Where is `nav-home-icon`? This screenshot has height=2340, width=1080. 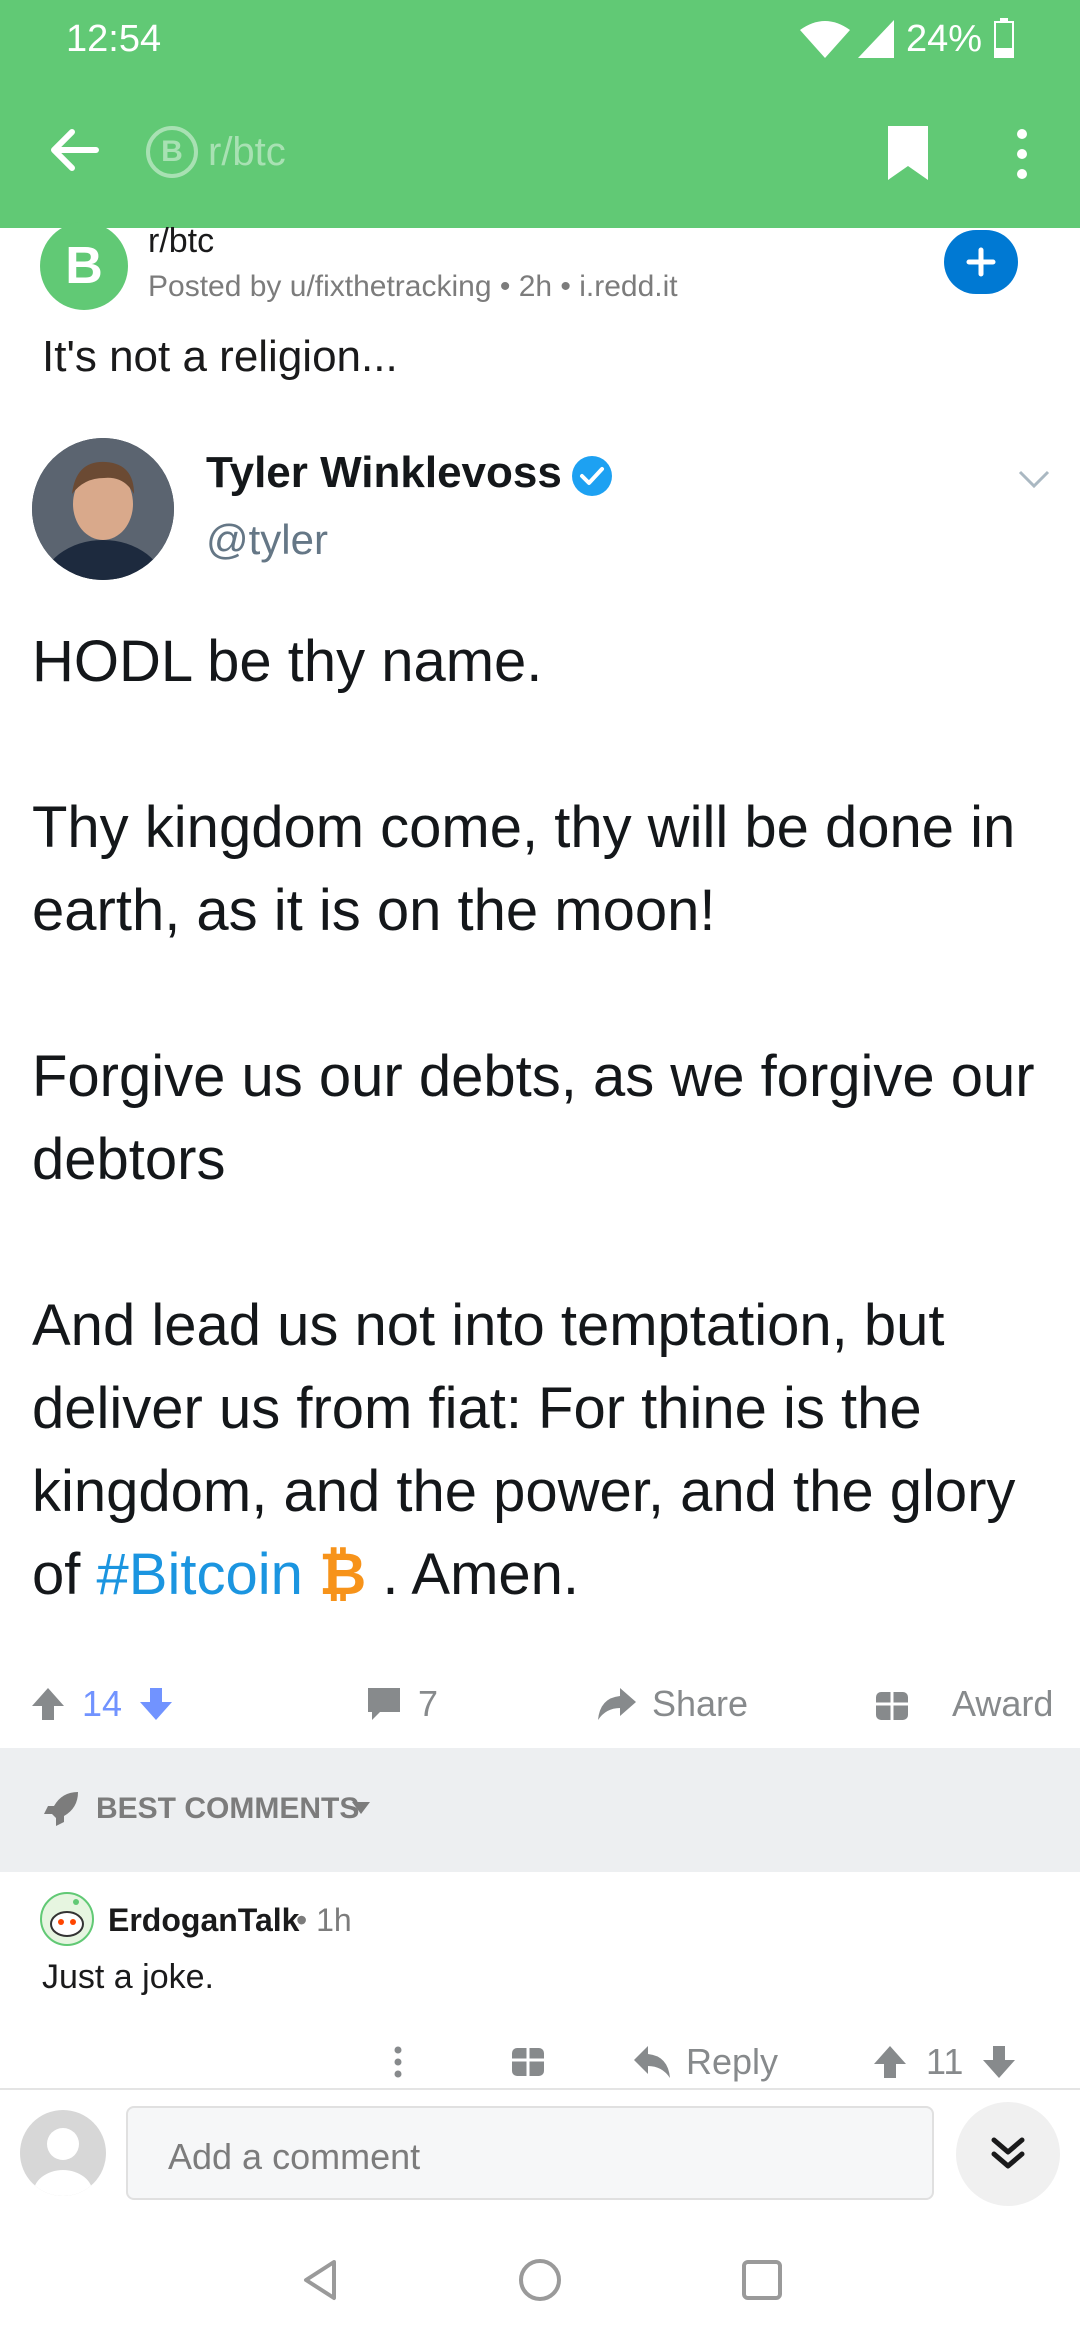 nav-home-icon is located at coordinates (540, 2280).